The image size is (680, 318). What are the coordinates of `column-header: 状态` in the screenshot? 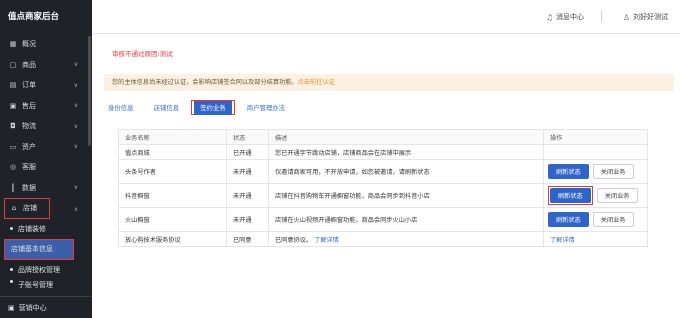 It's located at (247, 137).